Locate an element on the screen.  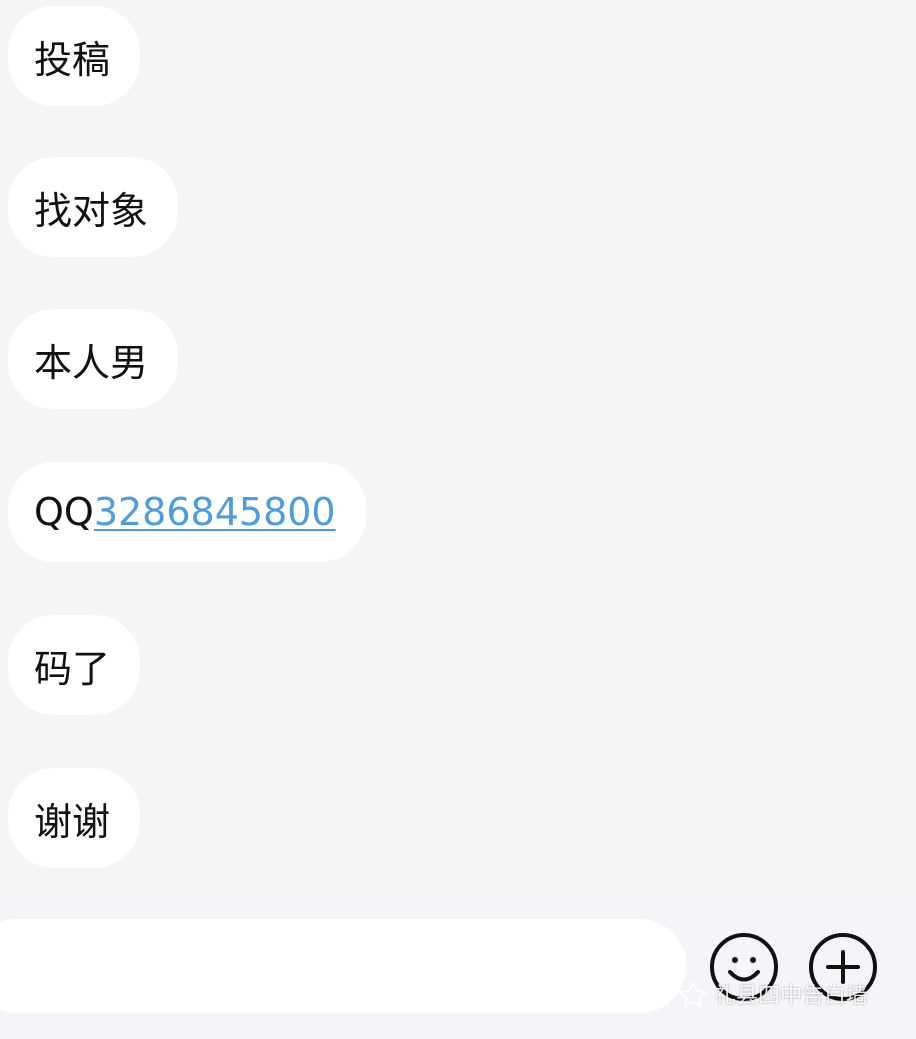
message-input is located at coordinates (343, 966).